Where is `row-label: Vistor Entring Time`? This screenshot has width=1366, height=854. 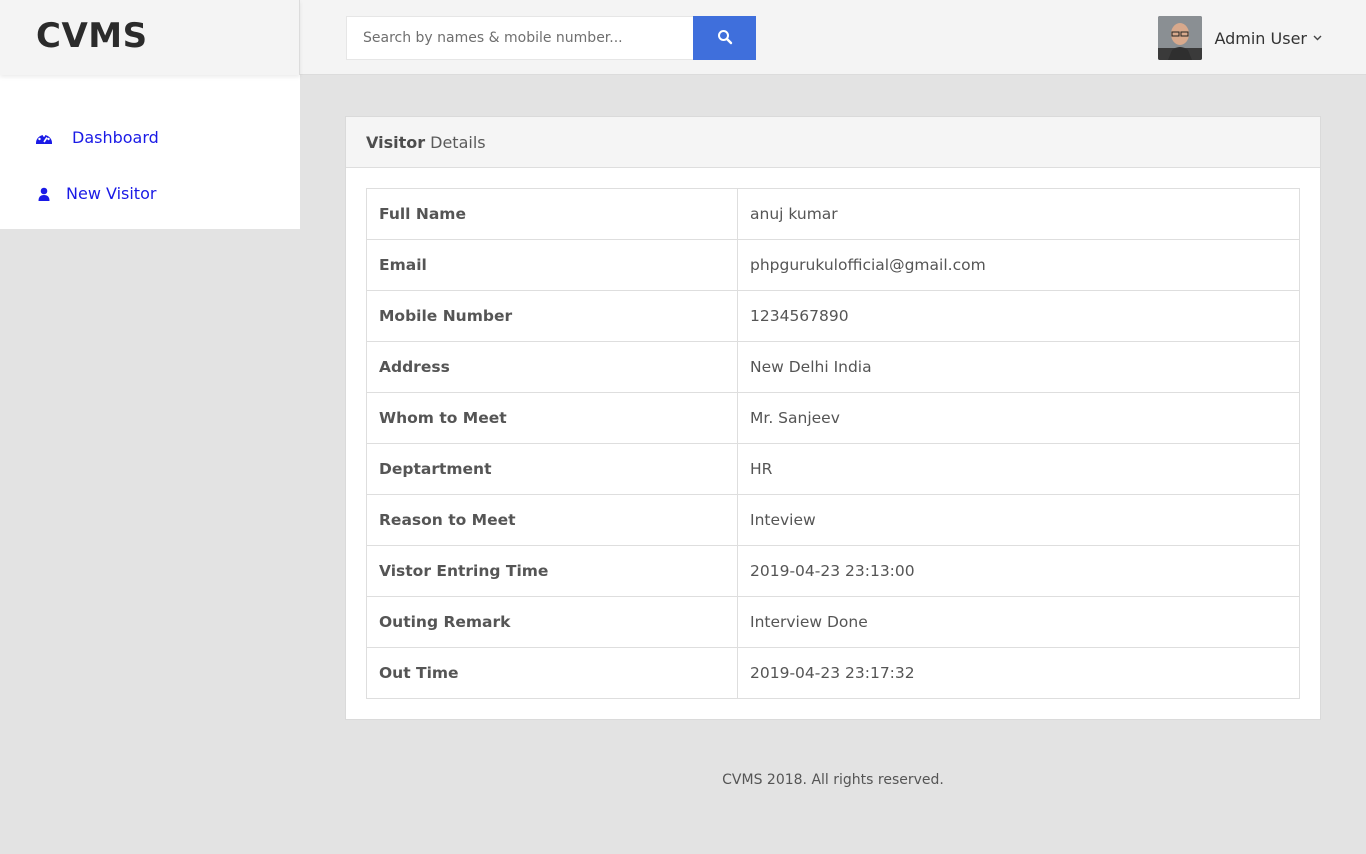
row-label: Vistor Entring Time is located at coordinates (552, 571).